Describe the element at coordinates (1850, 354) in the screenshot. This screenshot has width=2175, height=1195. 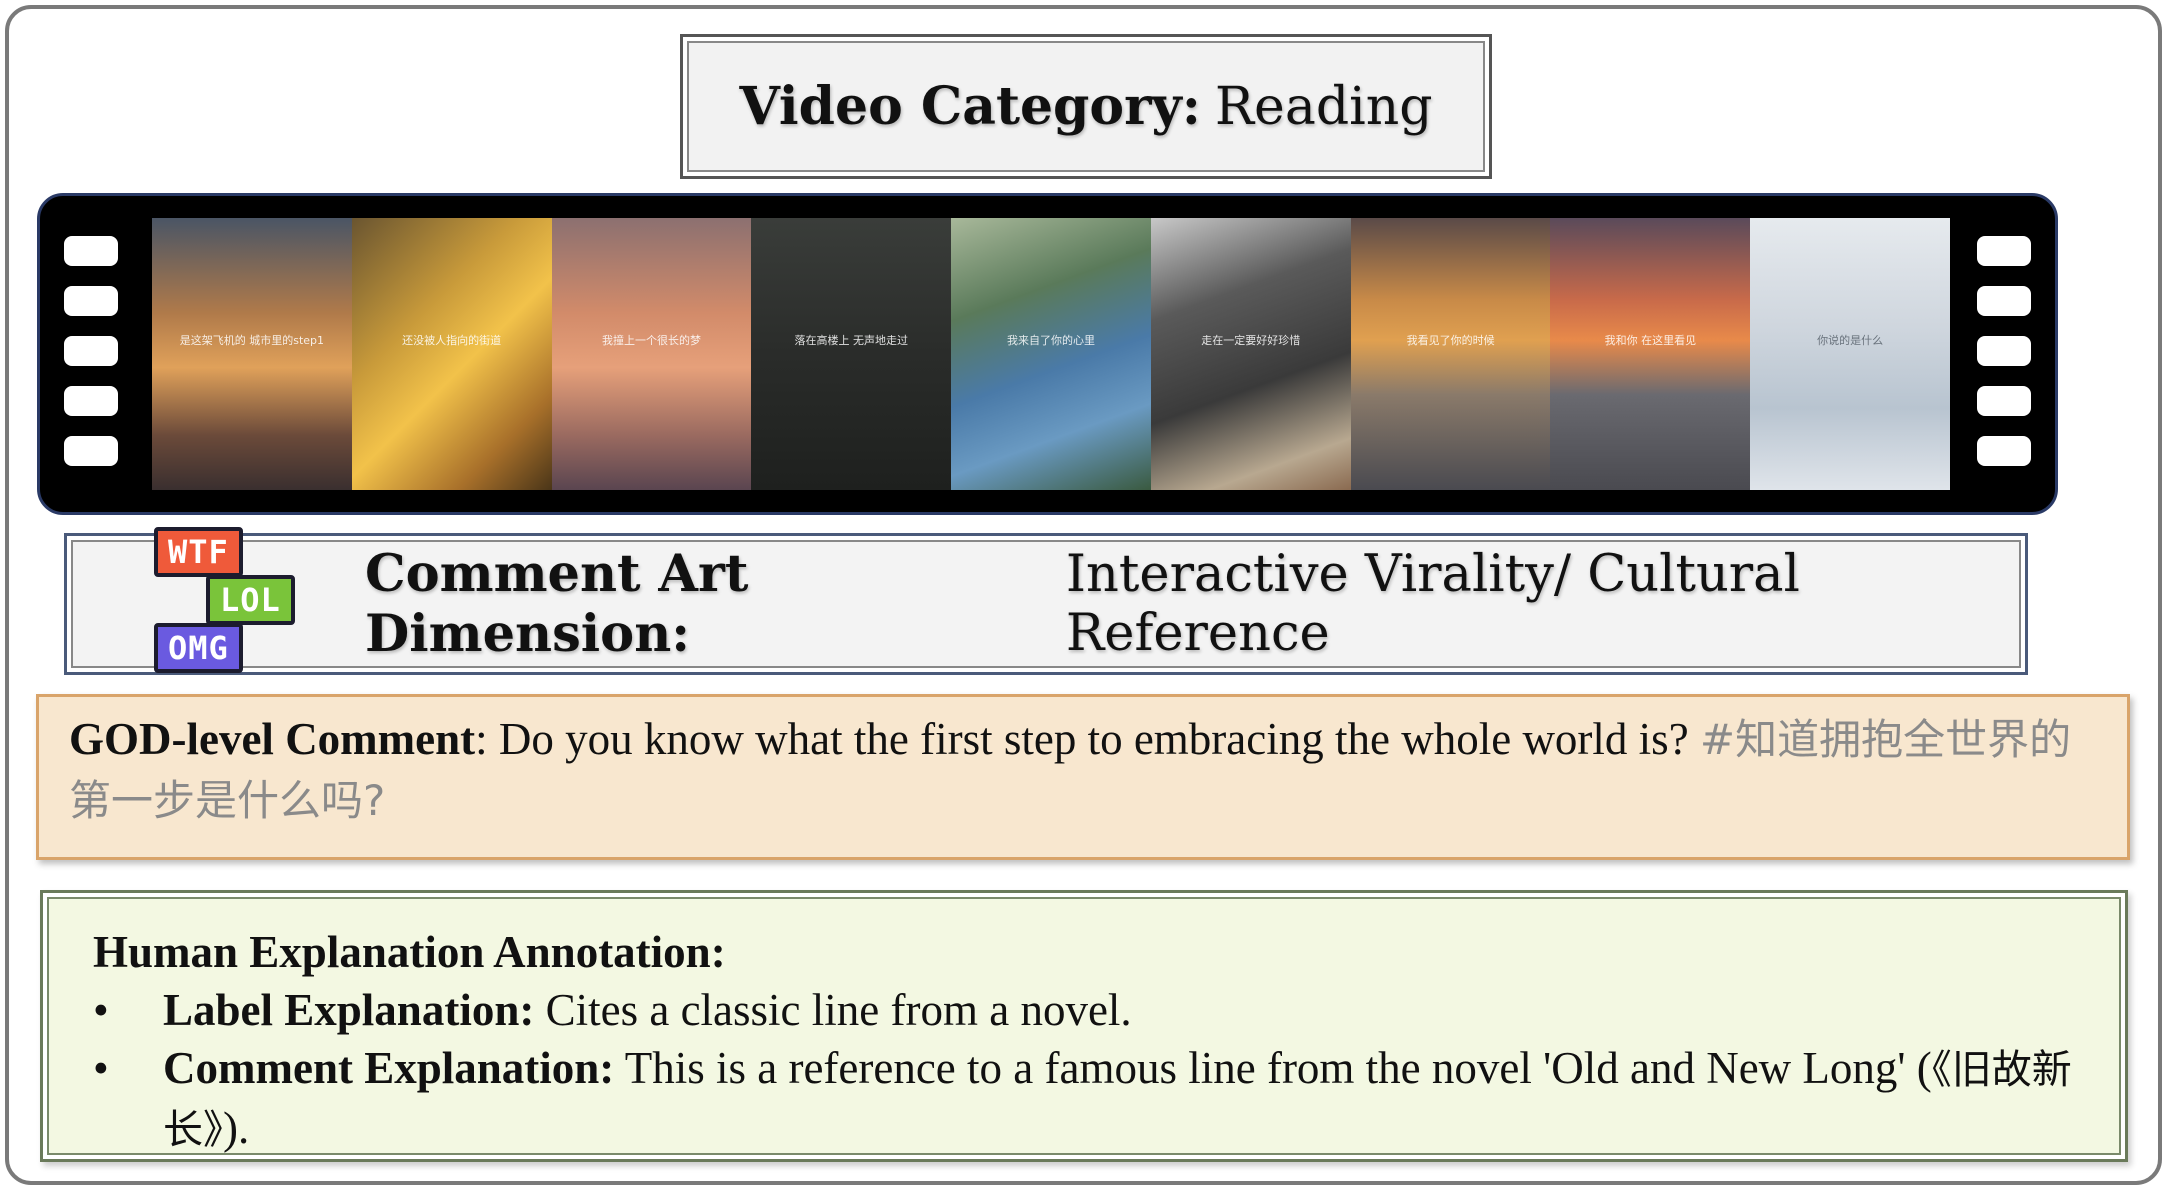
I see `video-frame-9: 你说的是什么` at that location.